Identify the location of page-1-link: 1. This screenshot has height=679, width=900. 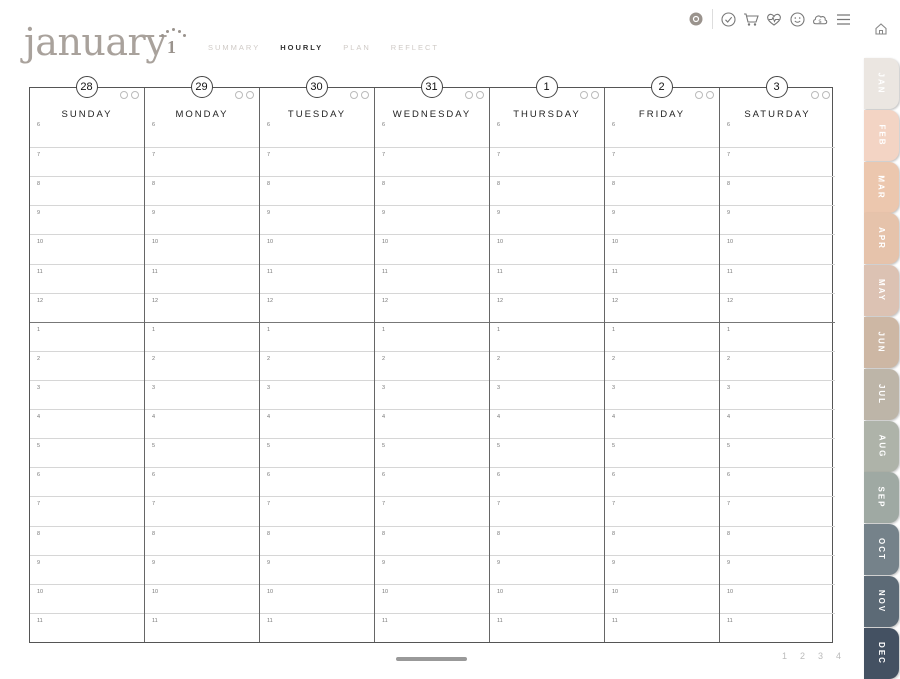
(784, 656).